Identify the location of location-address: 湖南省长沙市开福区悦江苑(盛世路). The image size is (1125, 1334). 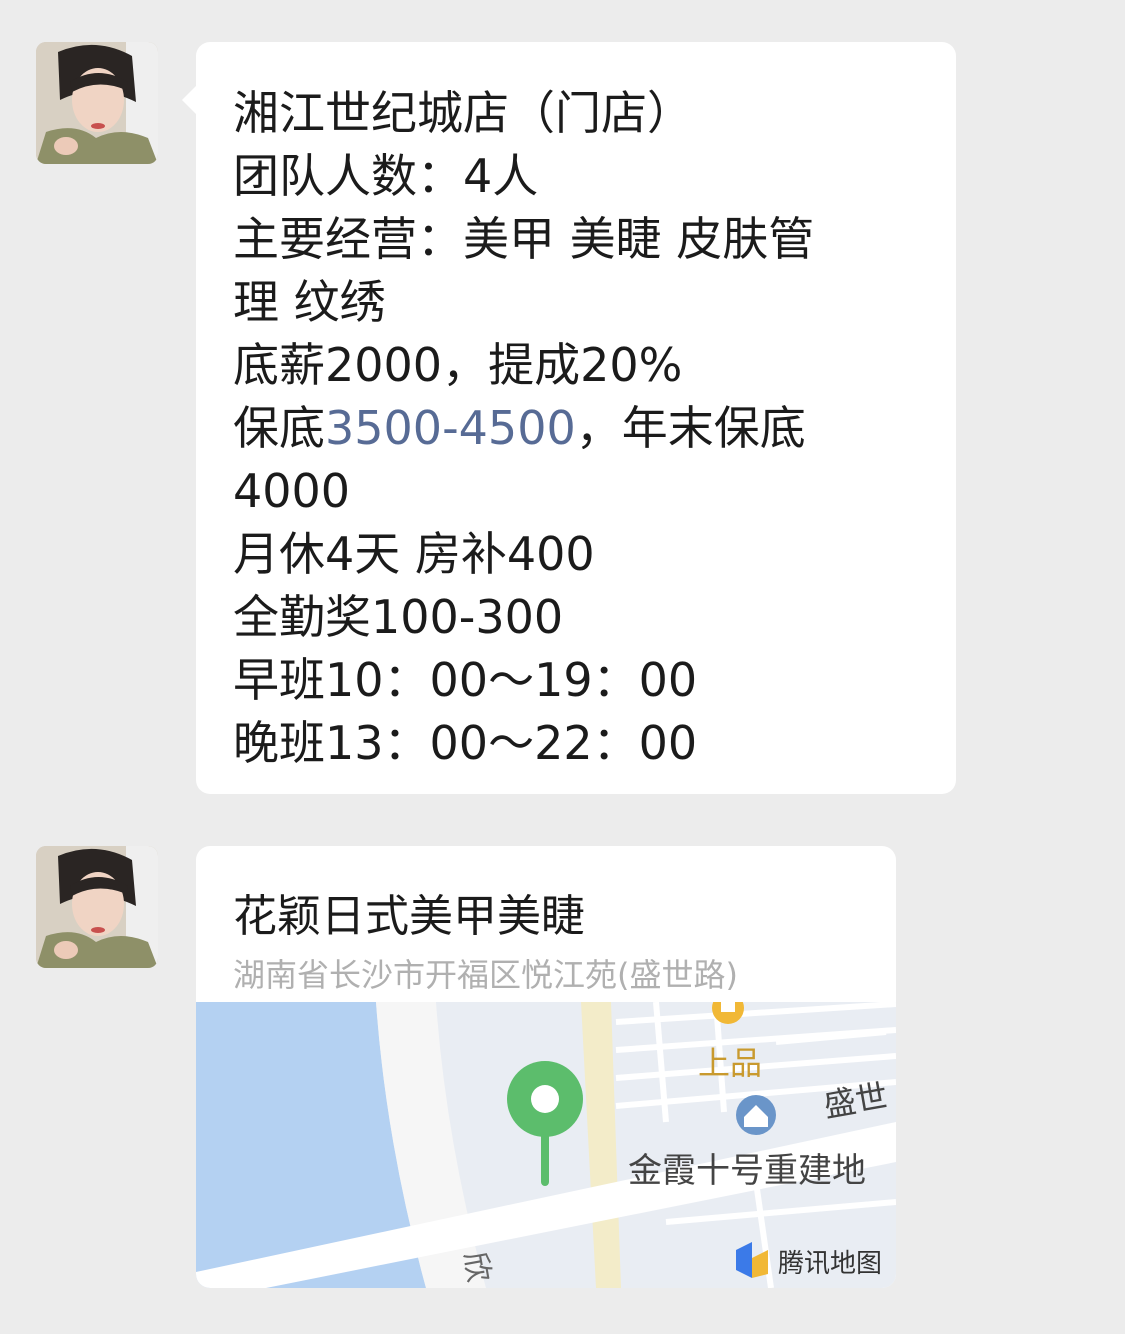
(485, 975).